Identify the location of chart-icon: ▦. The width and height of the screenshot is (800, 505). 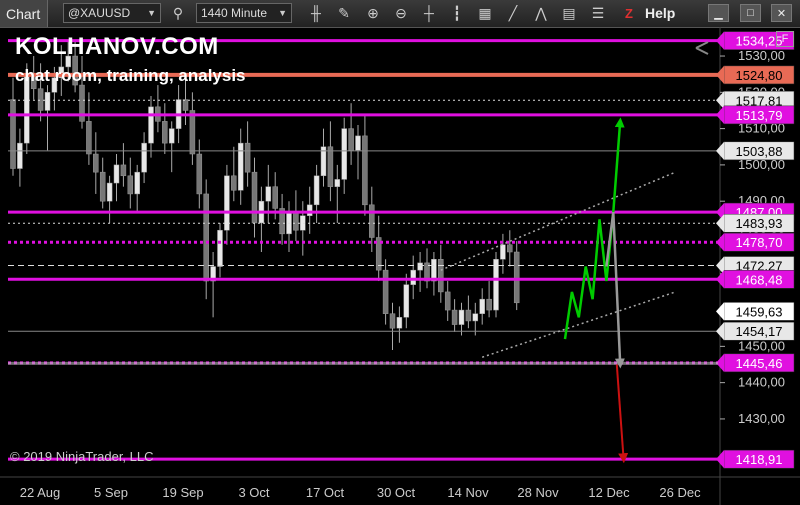
(485, 13).